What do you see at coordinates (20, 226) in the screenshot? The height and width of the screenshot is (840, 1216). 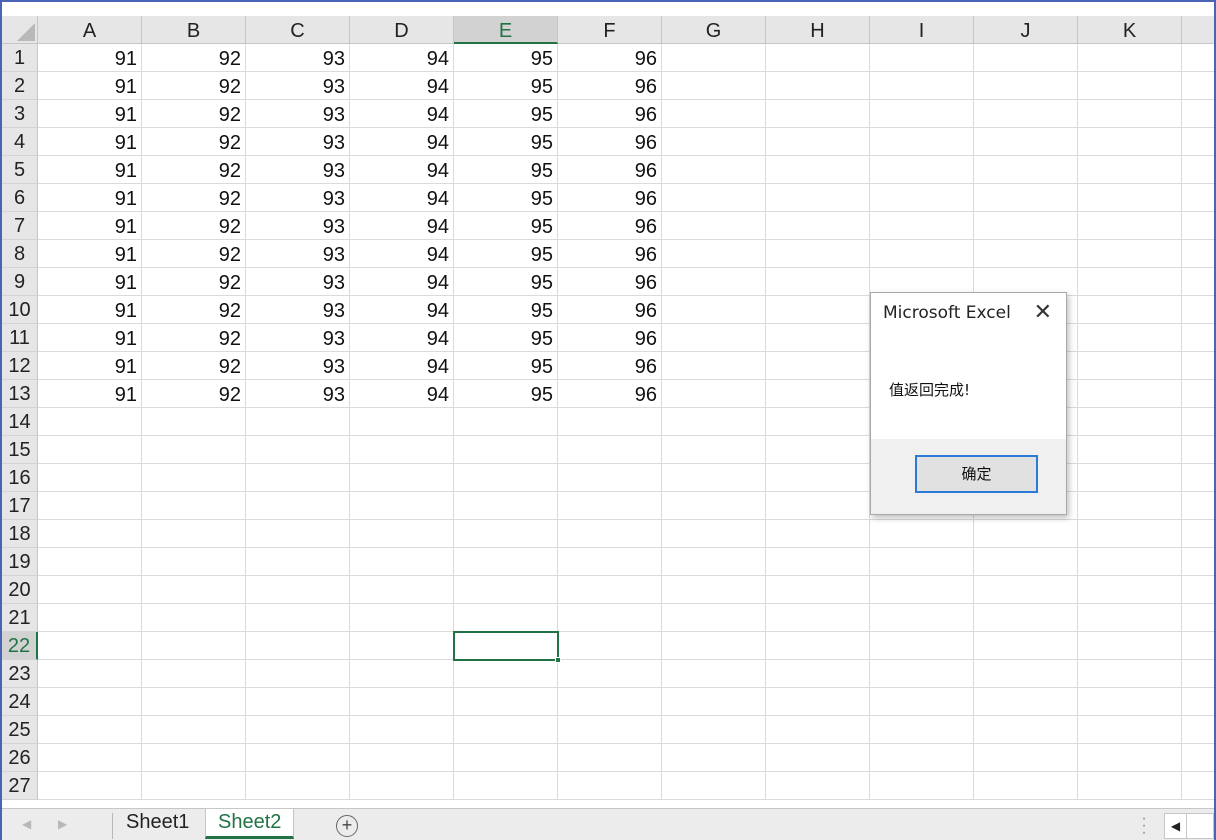 I see `row-header-7: 7` at bounding box center [20, 226].